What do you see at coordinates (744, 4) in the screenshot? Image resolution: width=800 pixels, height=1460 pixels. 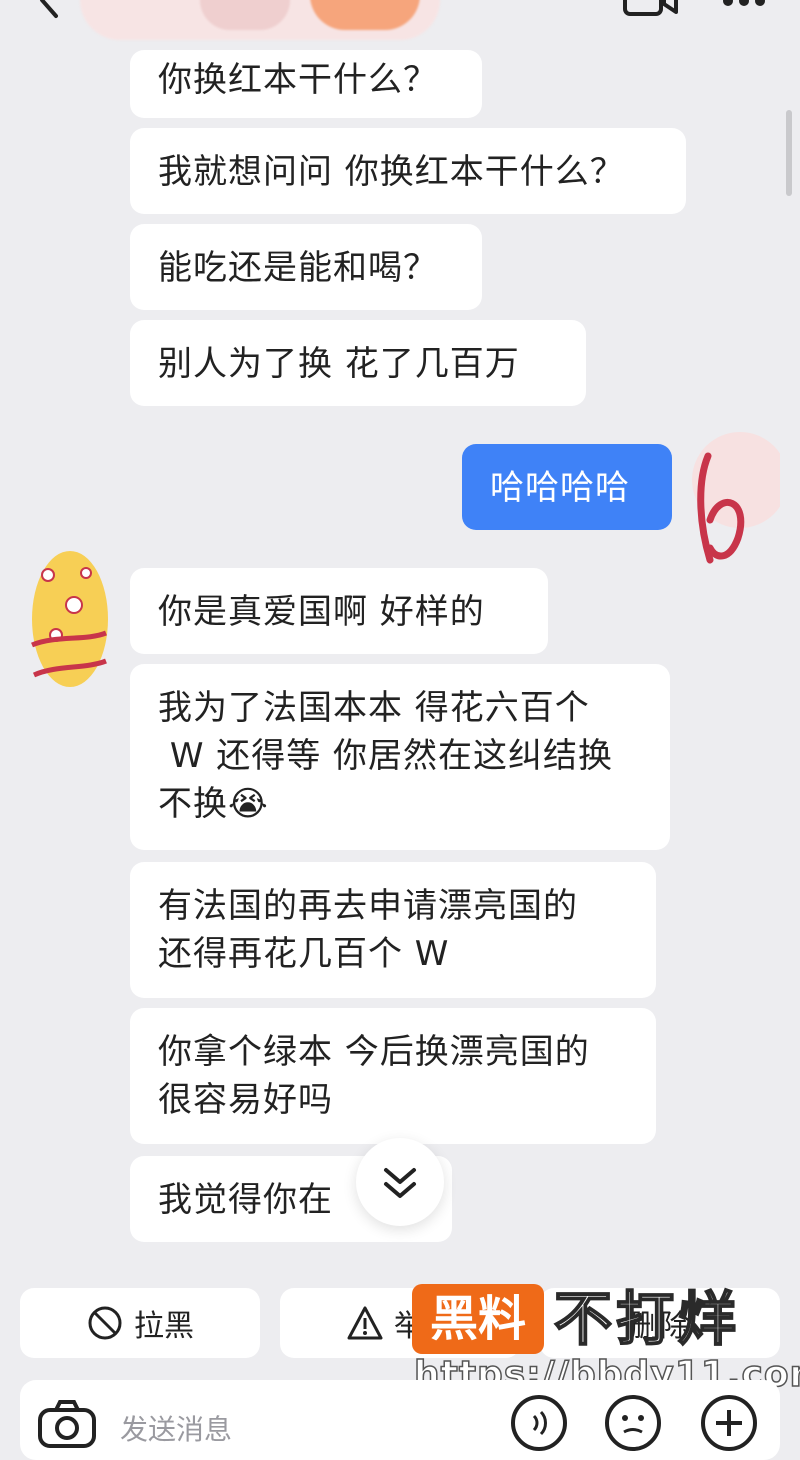 I see `more-icon` at bounding box center [744, 4].